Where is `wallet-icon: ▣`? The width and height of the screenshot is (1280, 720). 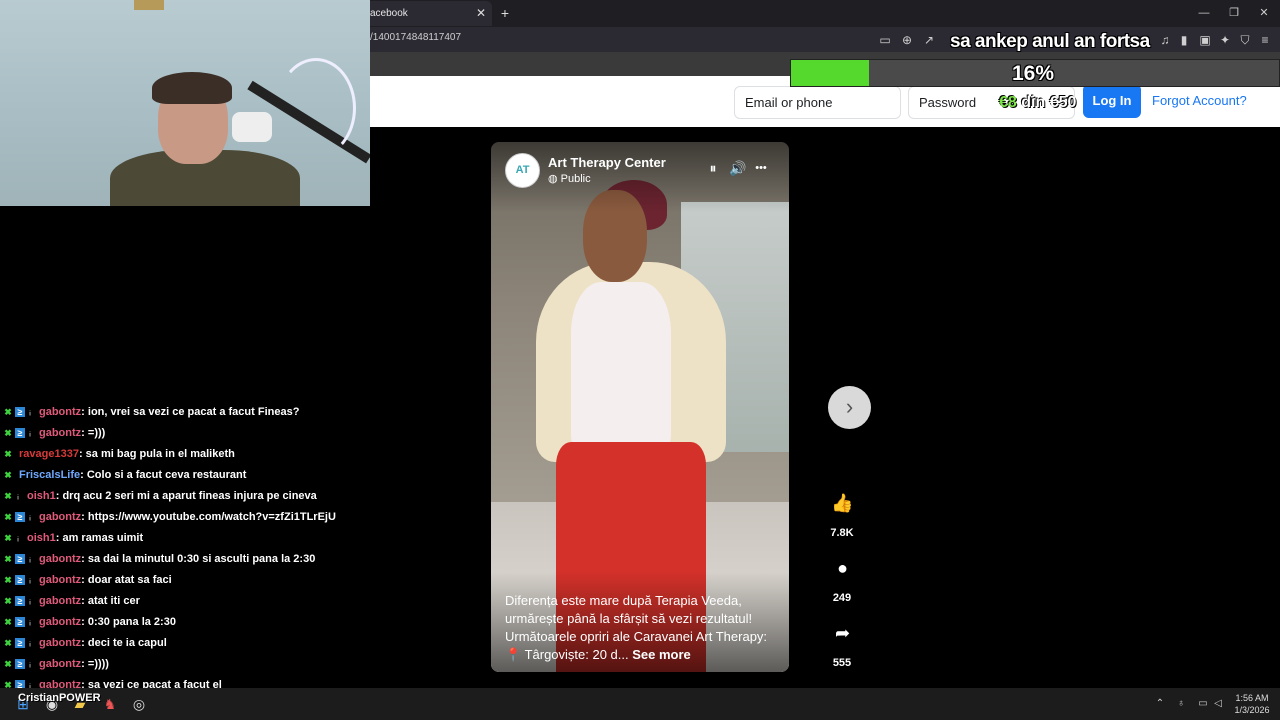 wallet-icon: ▣ is located at coordinates (1205, 40).